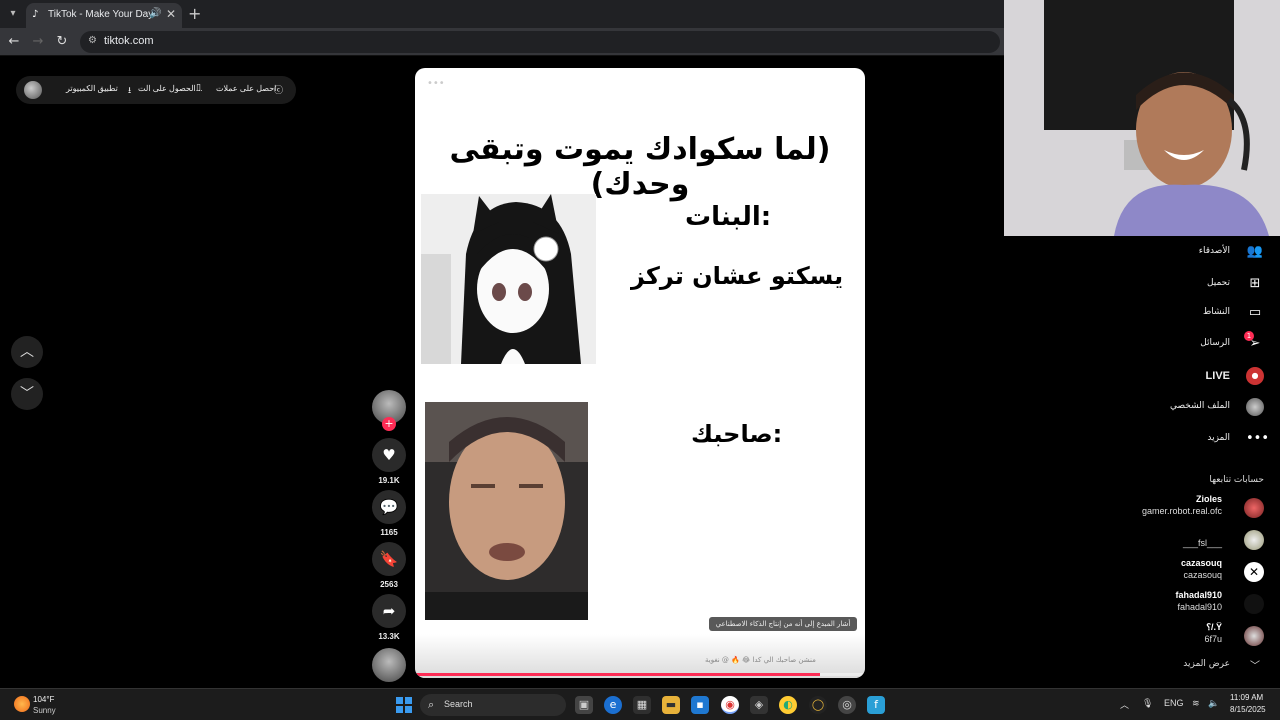 Image resolution: width=1280 pixels, height=720 pixels. I want to click on sidebar-item-friends: الأصدقاء 👥, so click(1189, 253).